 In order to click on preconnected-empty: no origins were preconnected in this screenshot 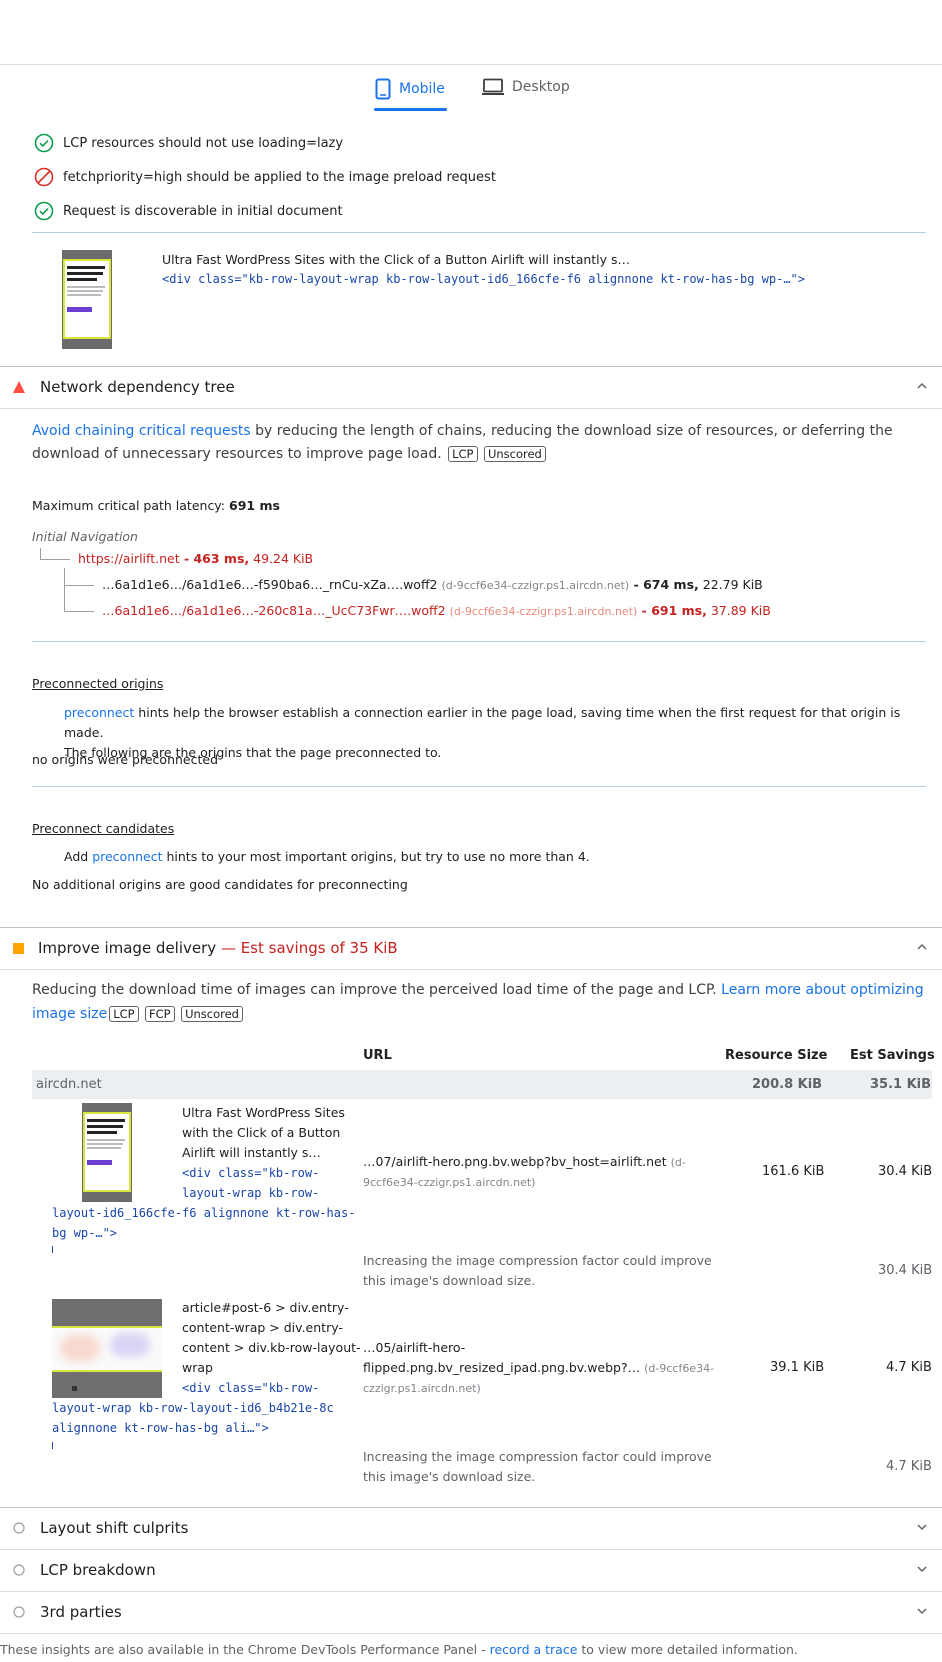, I will do `click(125, 759)`.